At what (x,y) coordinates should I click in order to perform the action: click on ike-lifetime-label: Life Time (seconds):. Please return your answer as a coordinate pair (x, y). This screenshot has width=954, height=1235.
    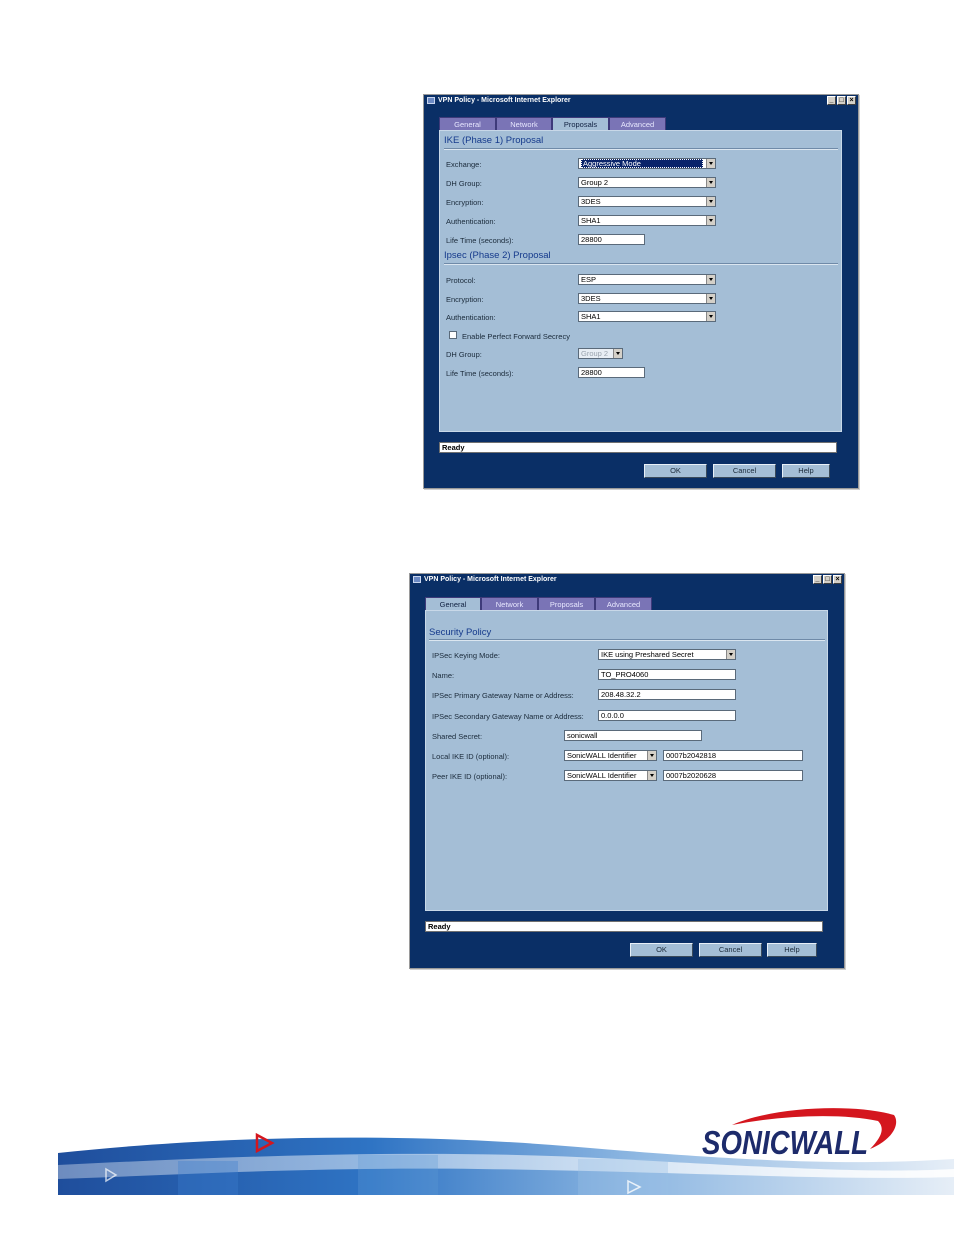
    Looking at the image, I should click on (480, 240).